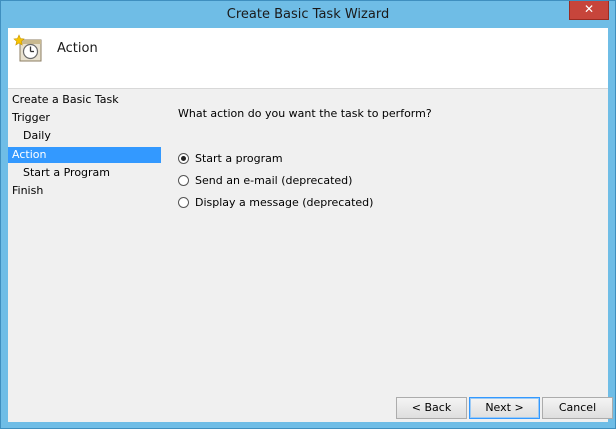 Image resolution: width=616 pixels, height=429 pixels. Describe the element at coordinates (310, 405) in the screenshot. I see `wizard-button-bar: < Back Next > Cancel` at that location.